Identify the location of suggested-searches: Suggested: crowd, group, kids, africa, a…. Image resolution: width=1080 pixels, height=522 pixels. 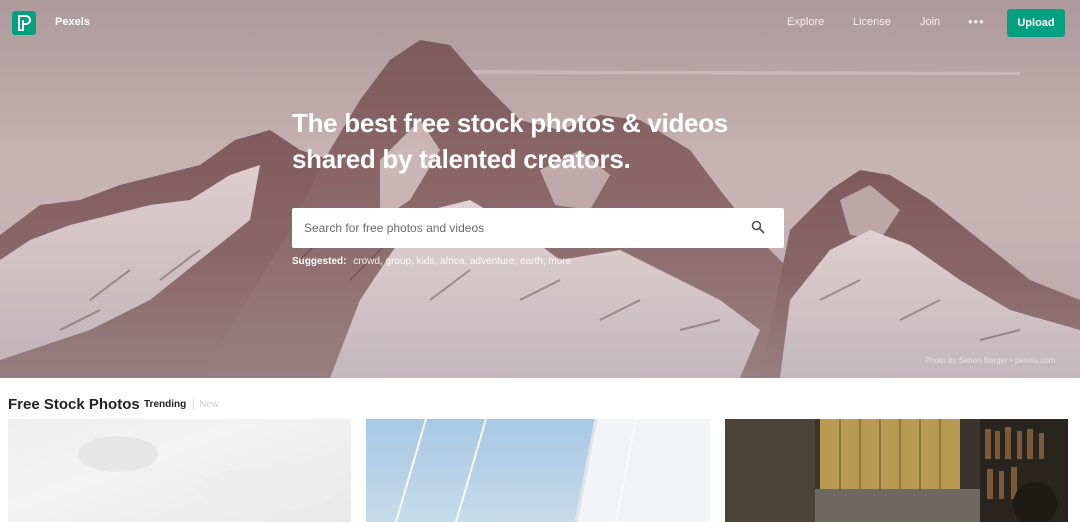
(432, 261).